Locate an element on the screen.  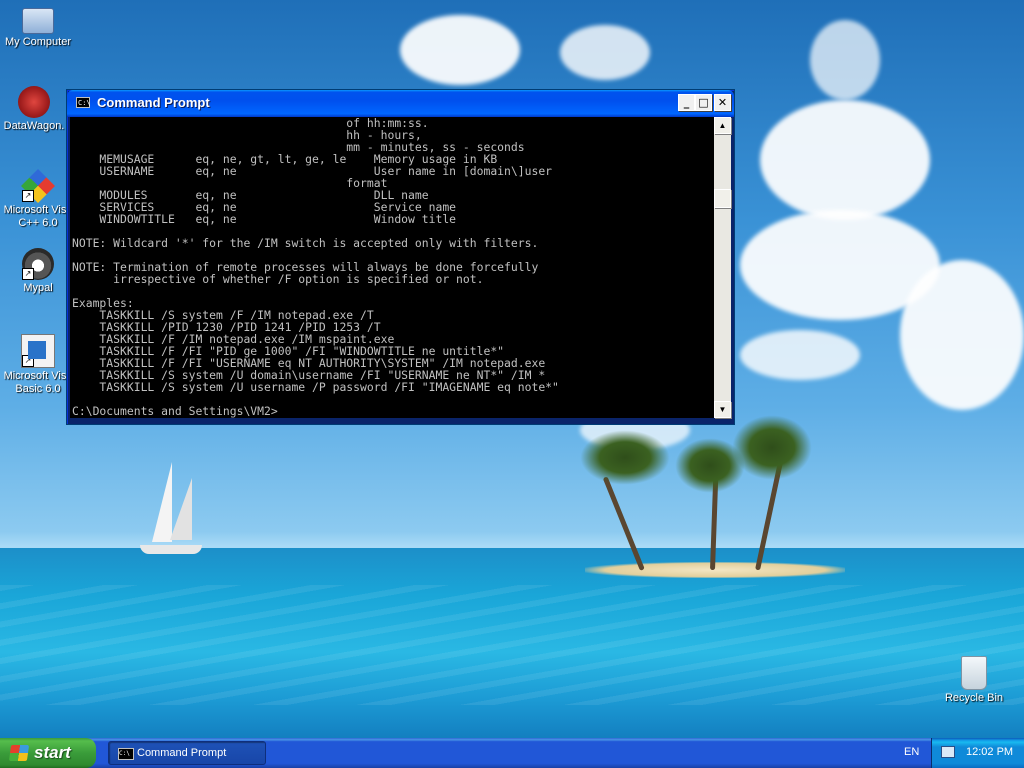
visual-cpp-icon: ↗ is located at coordinates (38, 186).